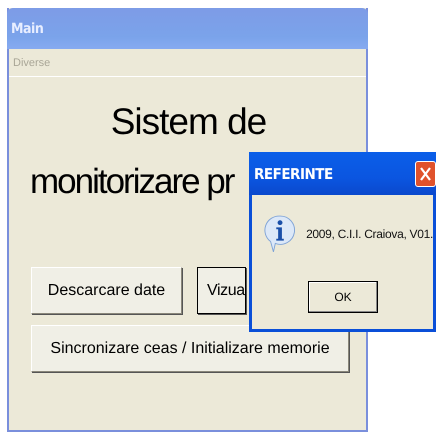  Describe the element at coordinates (293, 173) in the screenshot. I see `dialog-title: REFERINTE` at that location.